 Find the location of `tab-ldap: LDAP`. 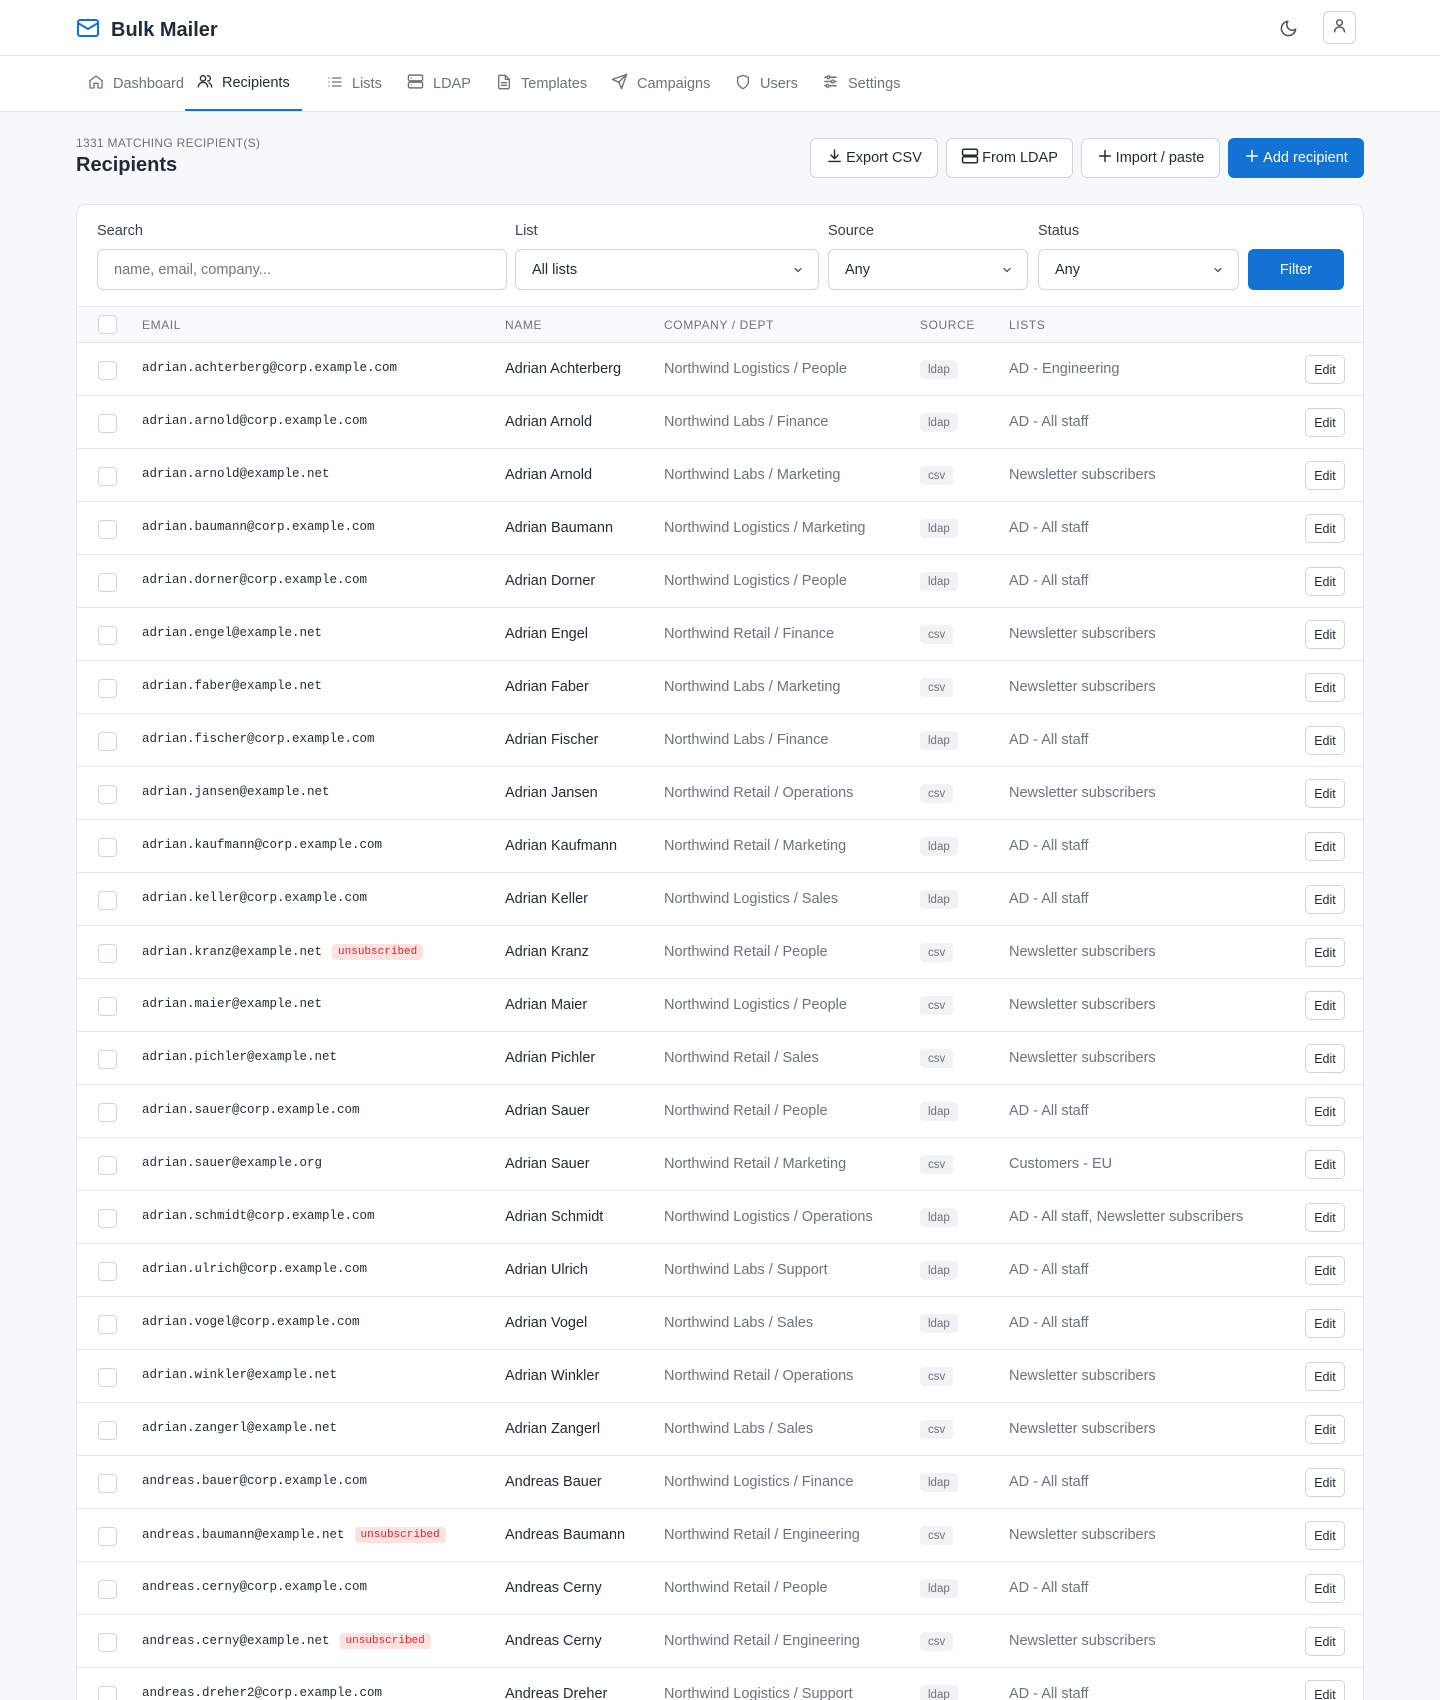

tab-ldap: LDAP is located at coordinates (439, 83).